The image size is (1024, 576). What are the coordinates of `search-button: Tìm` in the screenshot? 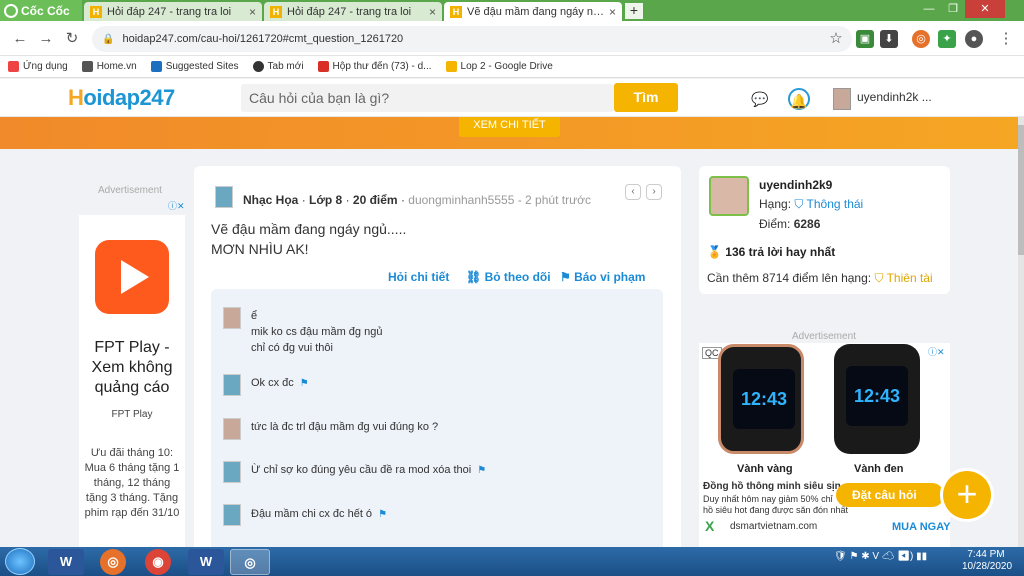 It's located at (646, 97).